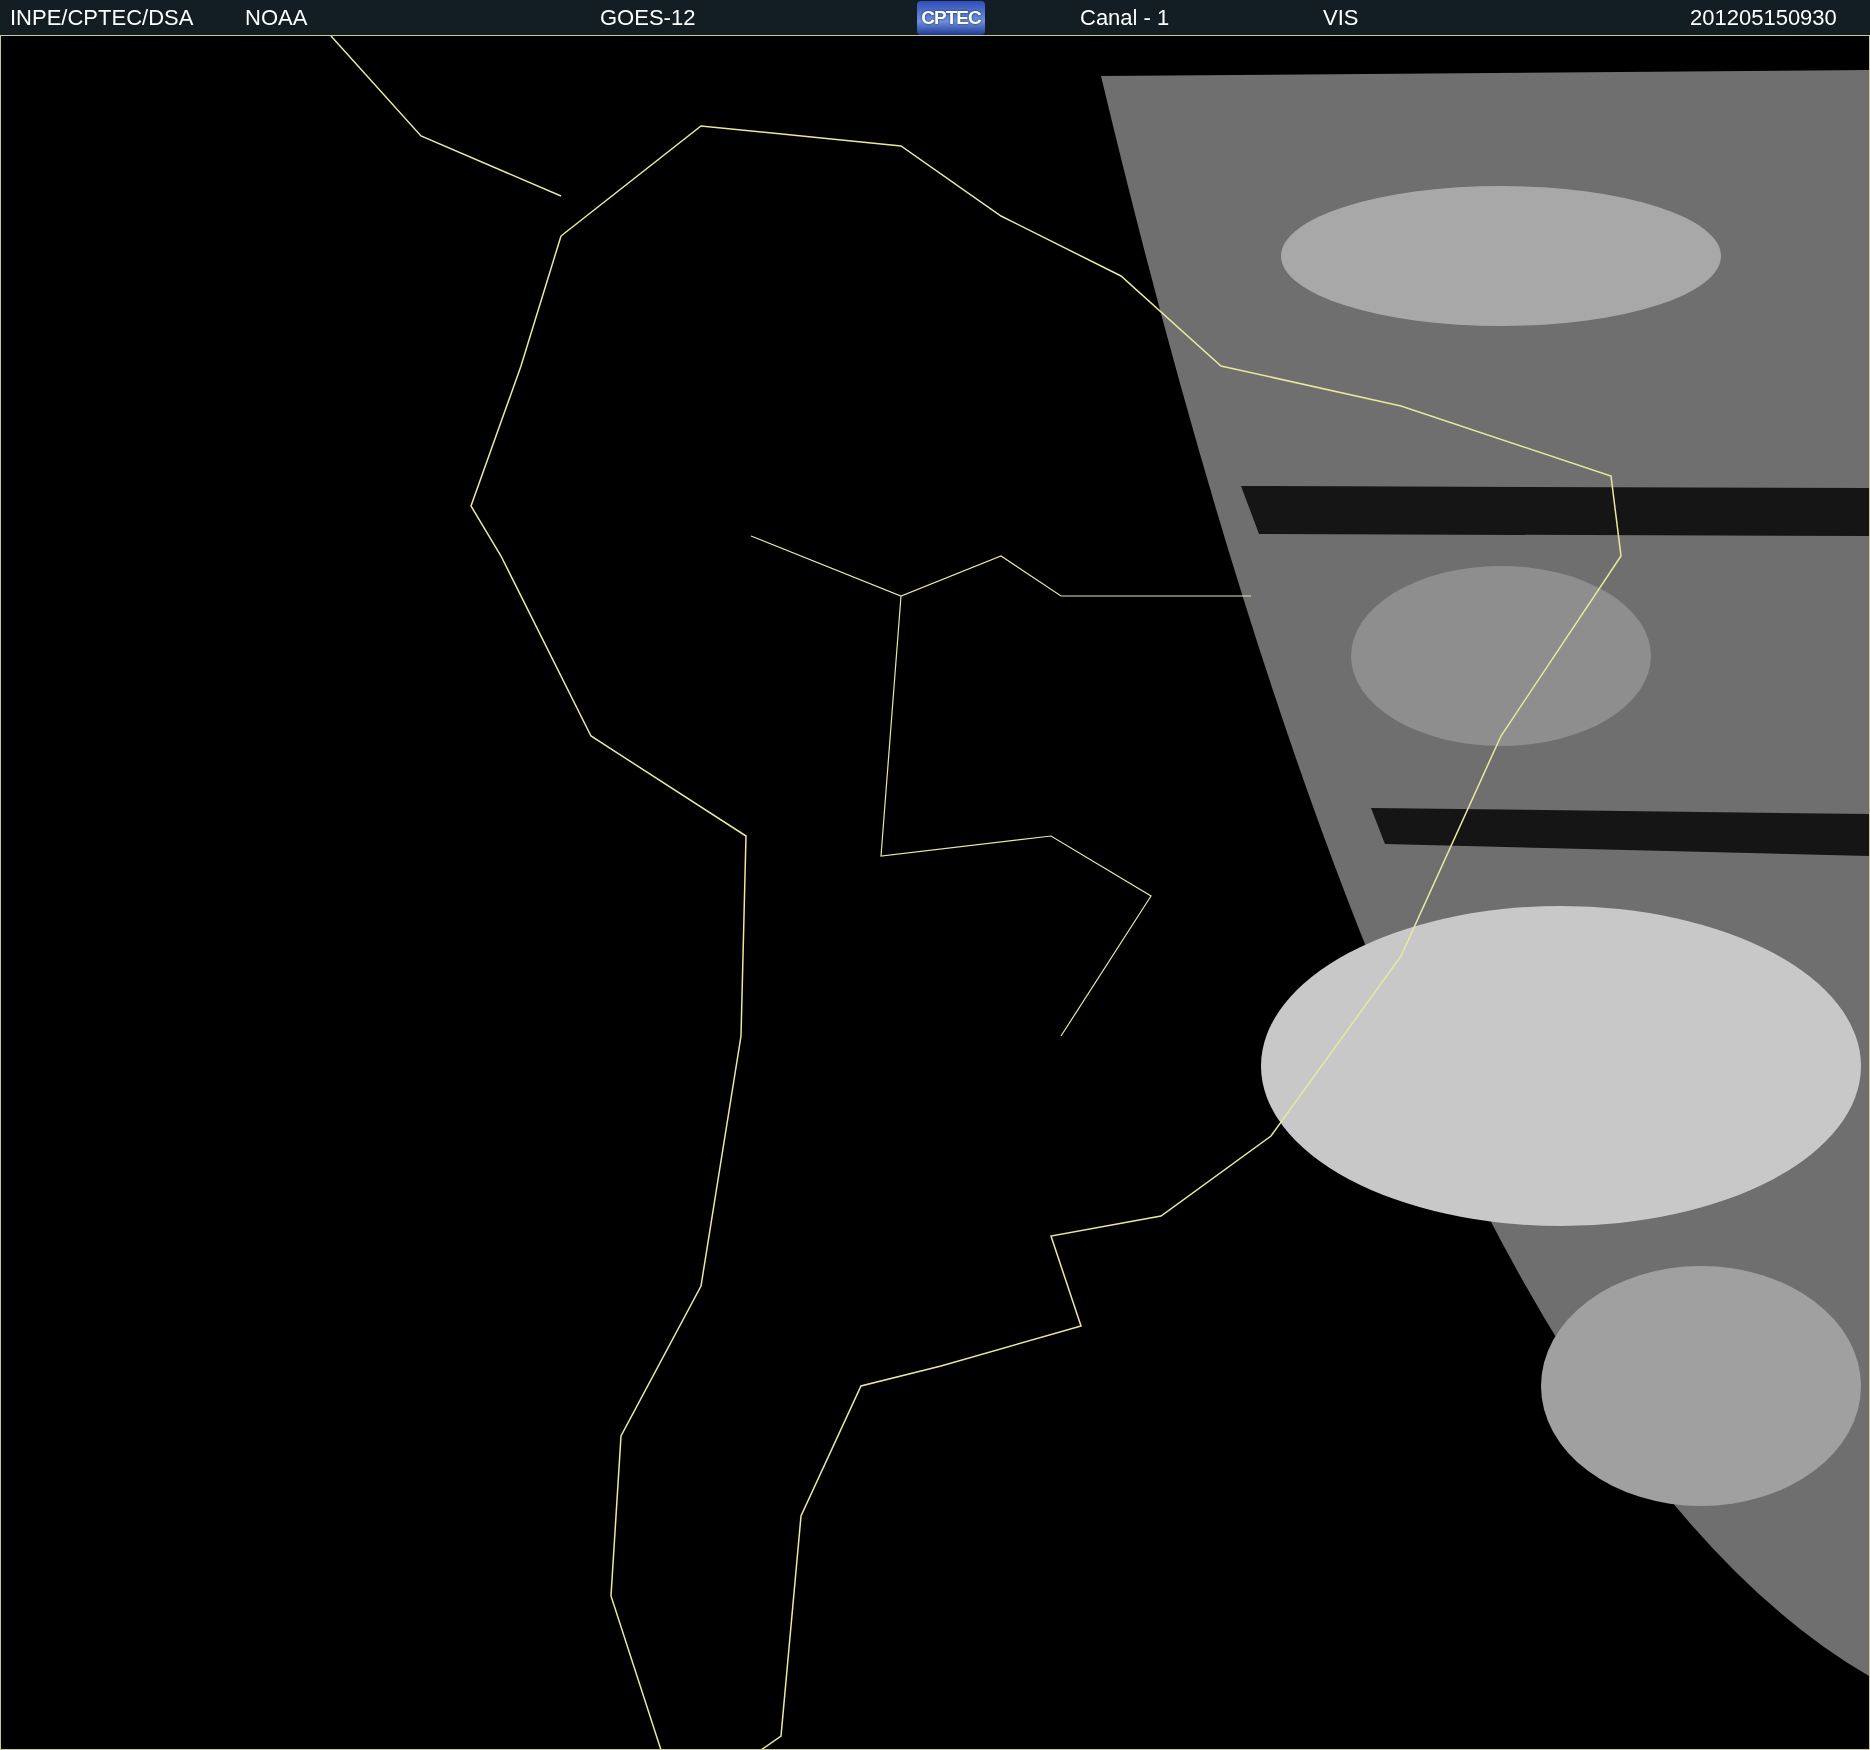 This screenshot has width=1870, height=1750. Describe the element at coordinates (1341, 17) in the screenshot. I see `band-label: VIS` at that location.